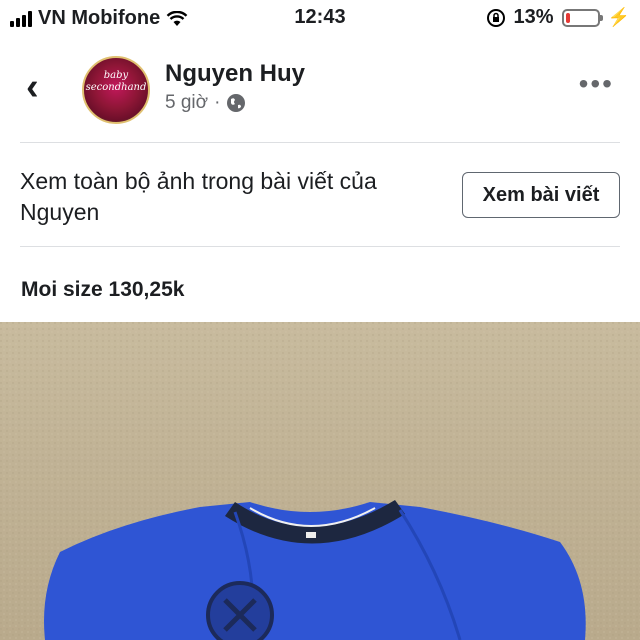  I want to click on avatar-text-2: secondhand, so click(116, 87).